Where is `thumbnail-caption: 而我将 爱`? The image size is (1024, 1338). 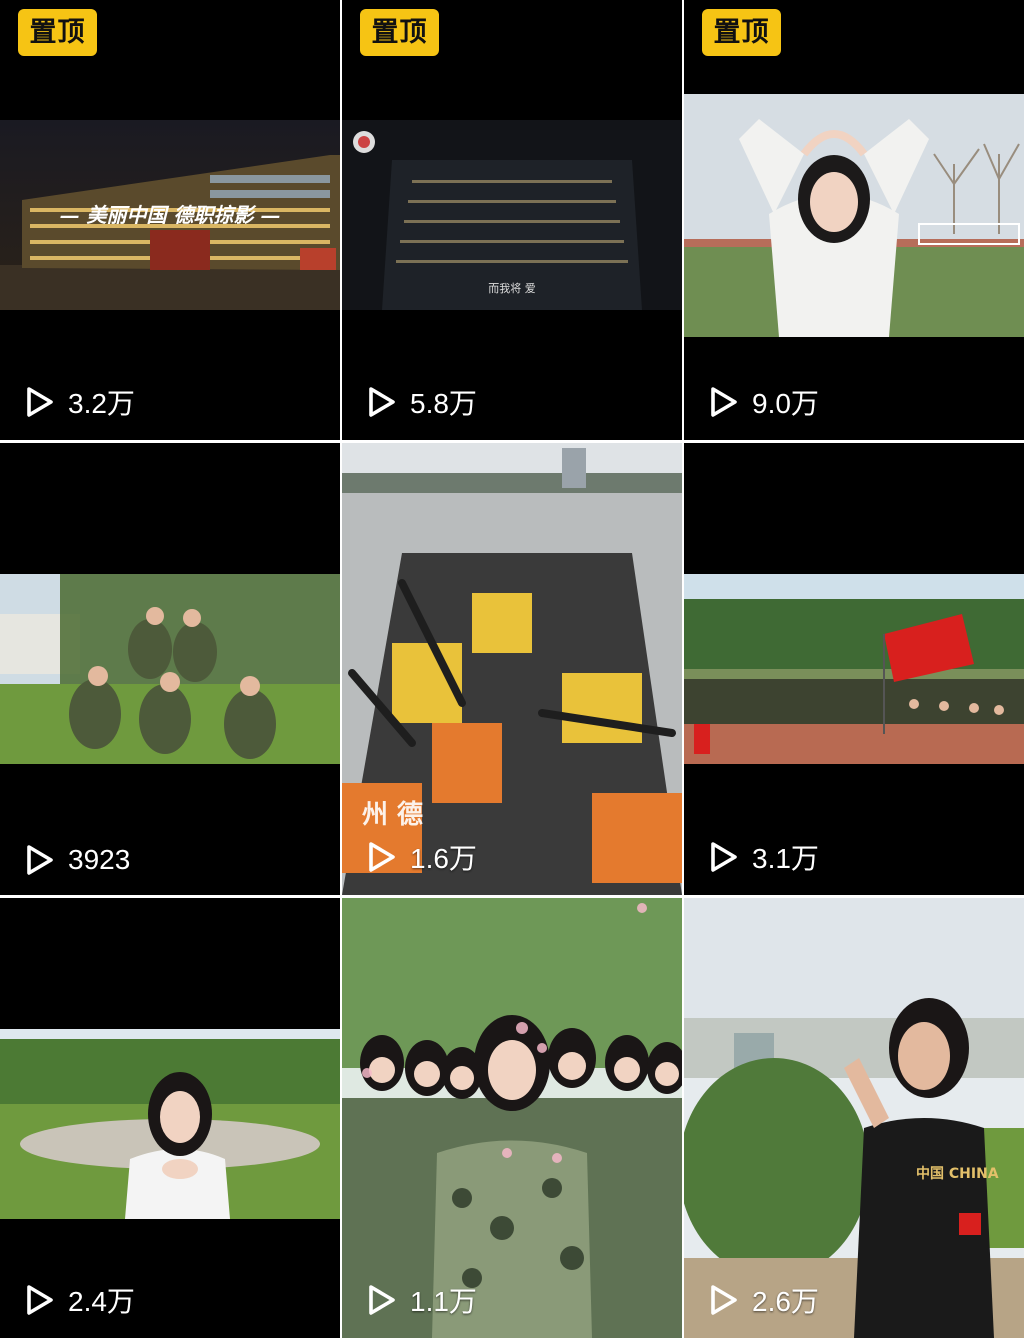
thumbnail-caption: 而我将 爱 is located at coordinates (512, 288).